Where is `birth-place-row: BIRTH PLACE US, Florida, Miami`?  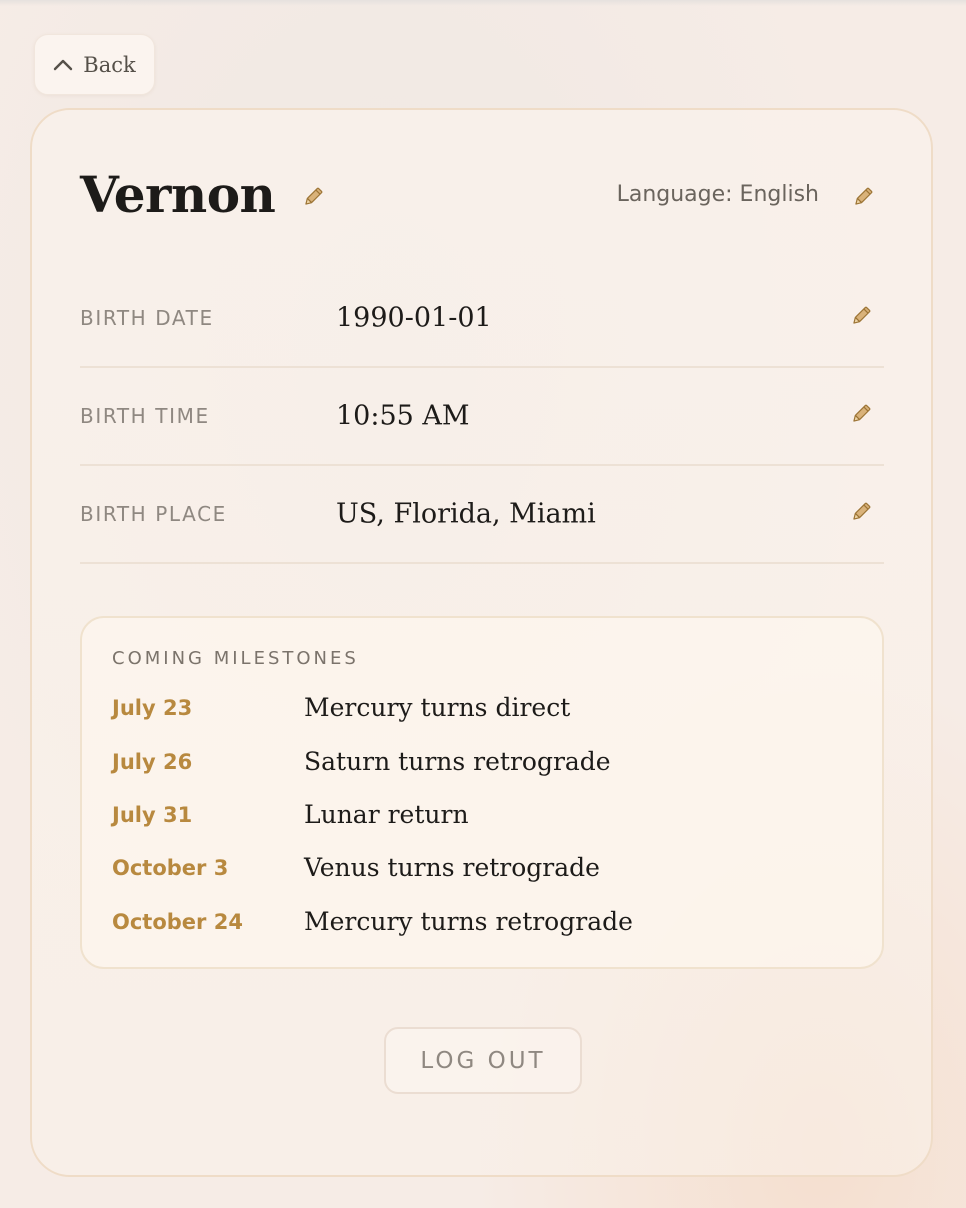
birth-place-row: BIRTH PLACE US, Florida, Miami is located at coordinates (482, 515).